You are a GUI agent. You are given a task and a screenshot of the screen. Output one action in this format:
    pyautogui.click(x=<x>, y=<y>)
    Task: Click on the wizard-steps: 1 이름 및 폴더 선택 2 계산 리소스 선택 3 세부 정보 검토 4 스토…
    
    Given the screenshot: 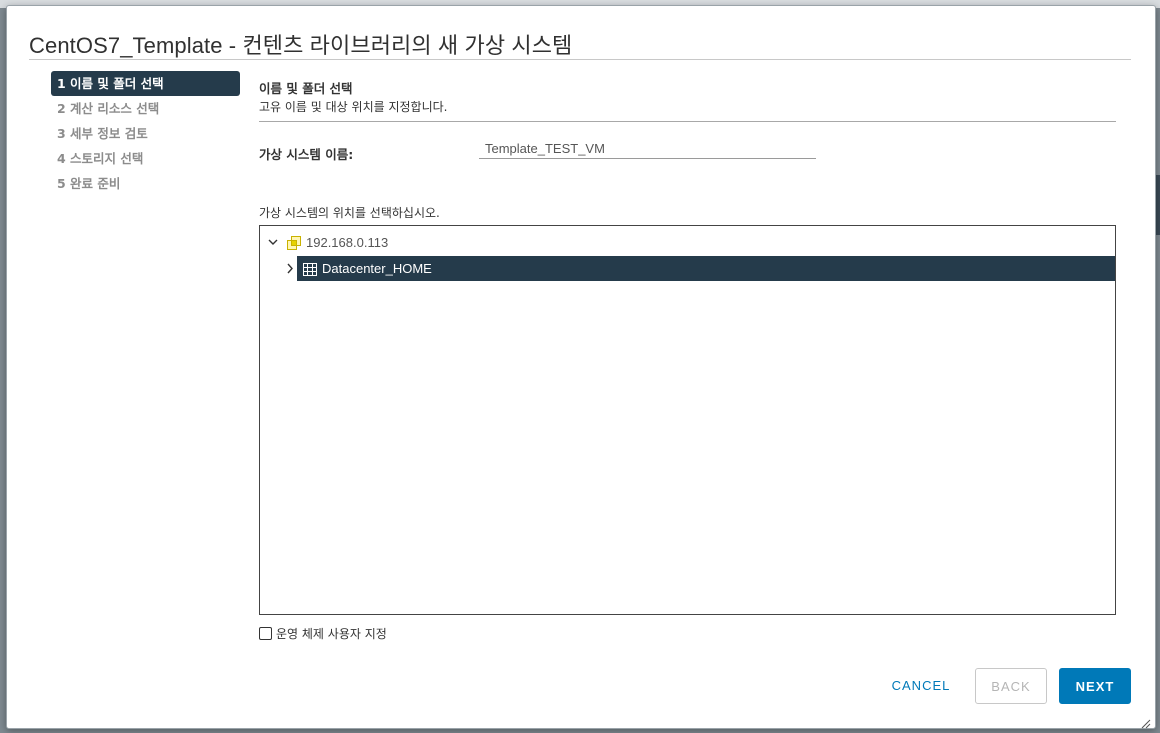 What is the action you would take?
    pyautogui.click(x=145, y=133)
    